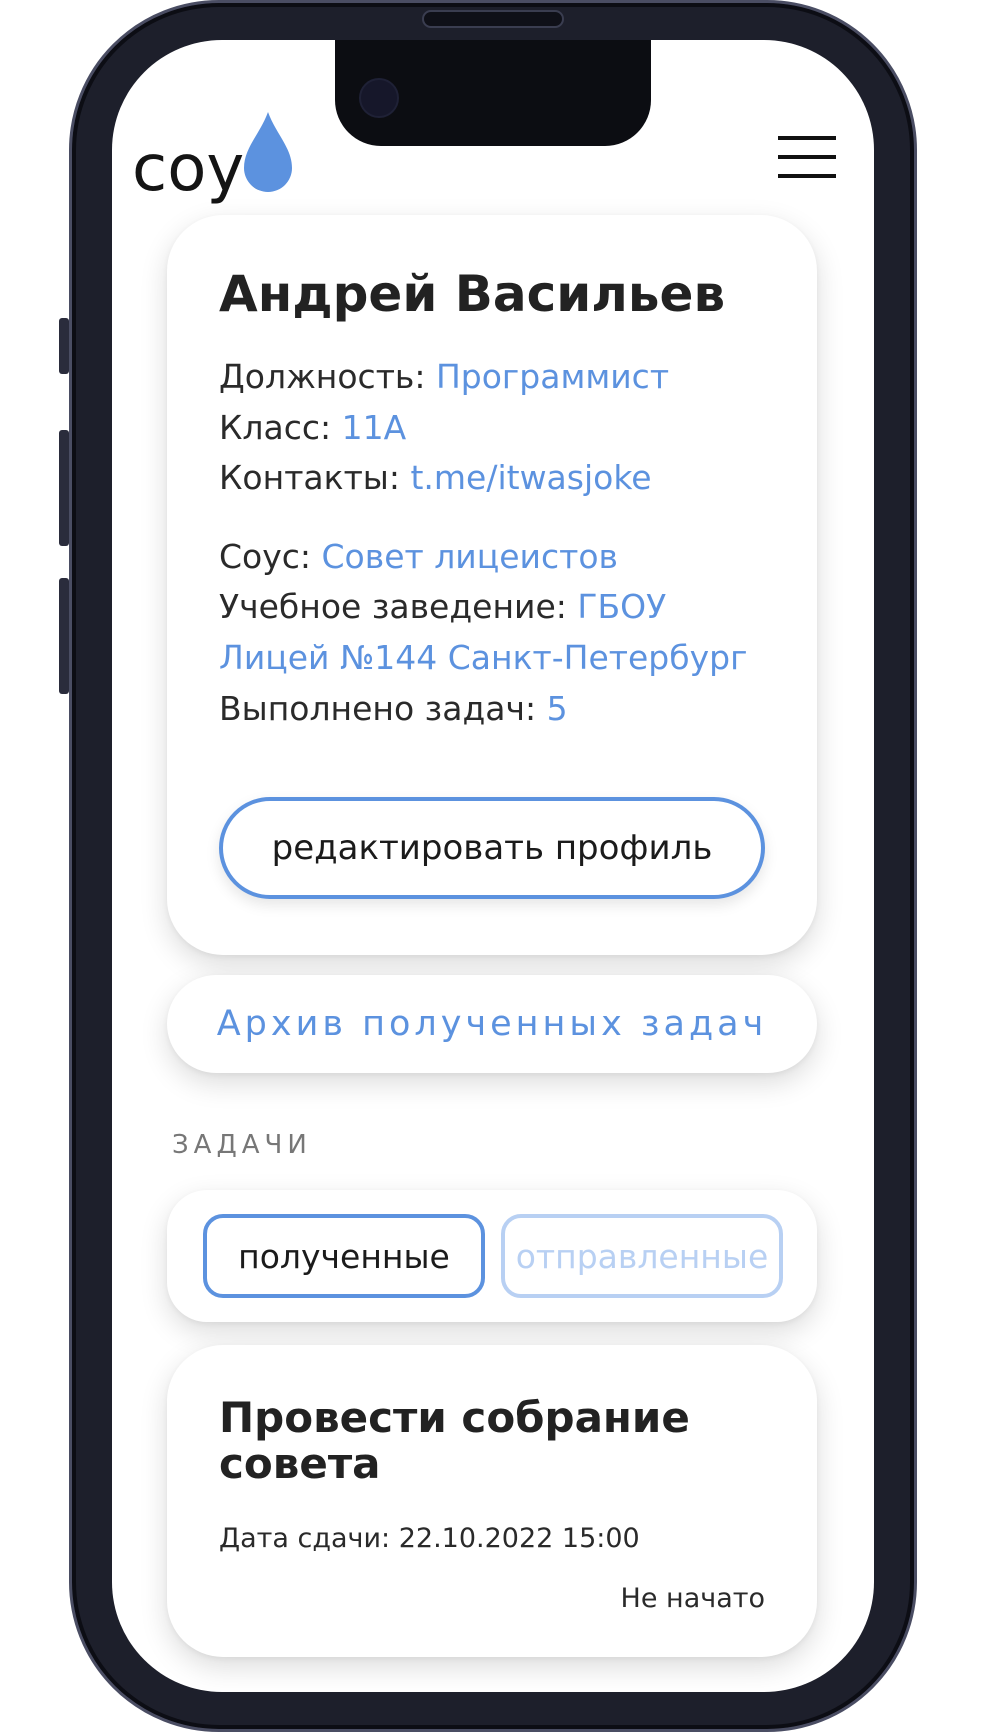 The width and height of the screenshot is (983, 1732). What do you see at coordinates (454, 1440) in the screenshot?
I see `task-title: Провести собрание совета` at bounding box center [454, 1440].